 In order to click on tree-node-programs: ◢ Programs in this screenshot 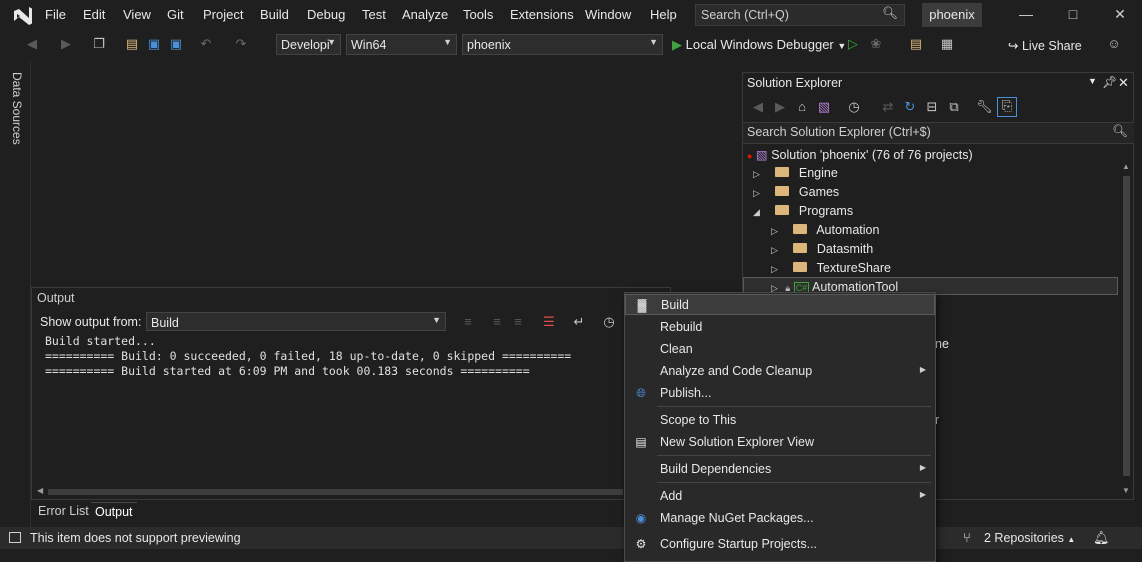, I will do `click(803, 211)`.